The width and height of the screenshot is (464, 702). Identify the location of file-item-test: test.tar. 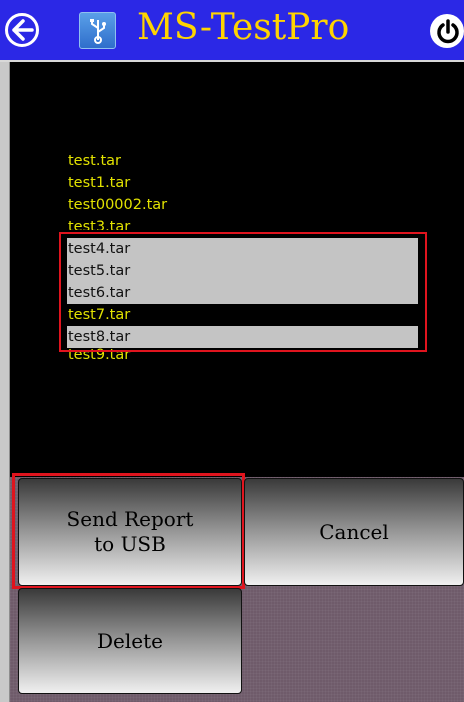
(242, 161).